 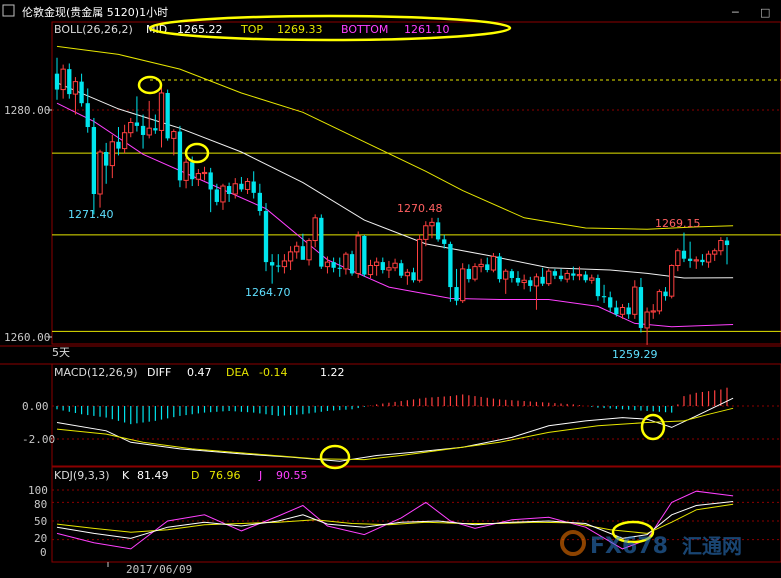 I want to click on boll-label: BOLL(26,26,2), so click(x=93, y=29).